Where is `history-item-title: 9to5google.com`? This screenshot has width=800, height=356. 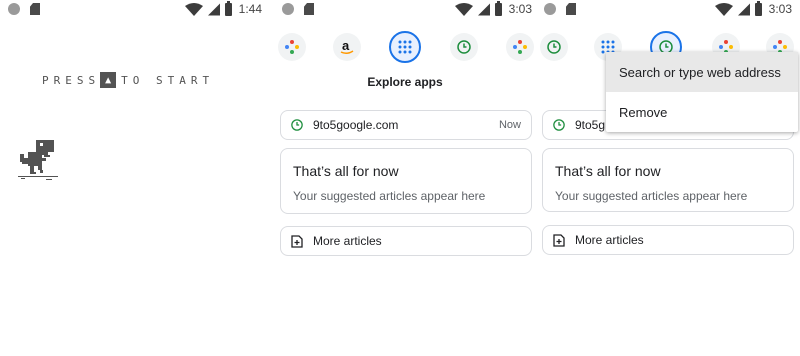 history-item-title: 9to5google.com is located at coordinates (356, 125).